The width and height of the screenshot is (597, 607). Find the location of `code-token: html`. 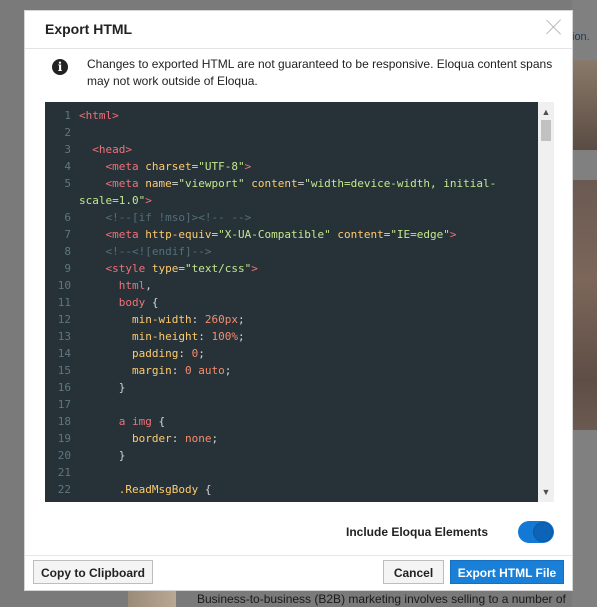

code-token: html is located at coordinates (132, 285).